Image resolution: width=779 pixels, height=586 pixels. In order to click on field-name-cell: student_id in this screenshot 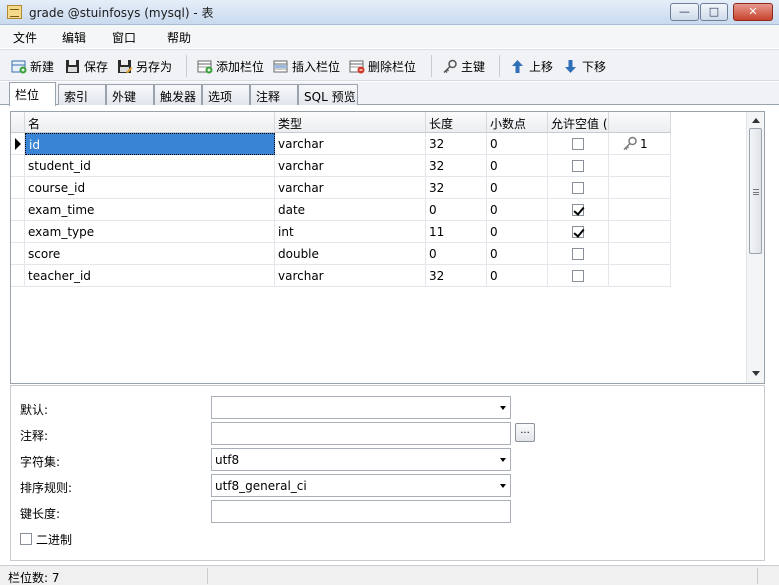, I will do `click(150, 166)`.